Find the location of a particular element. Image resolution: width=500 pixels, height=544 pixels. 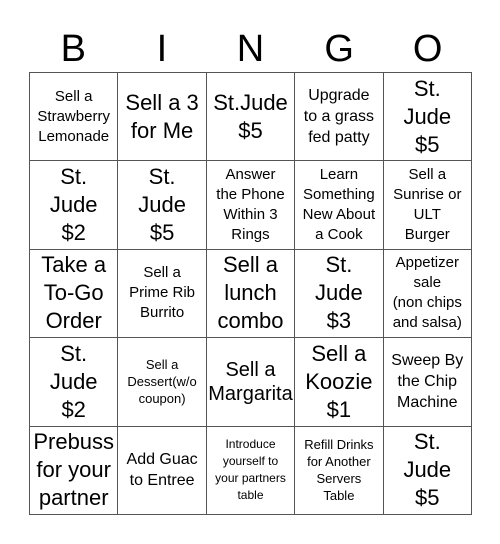

bingo-cell: Upgrade to a grass fed patty is located at coordinates (339, 117).